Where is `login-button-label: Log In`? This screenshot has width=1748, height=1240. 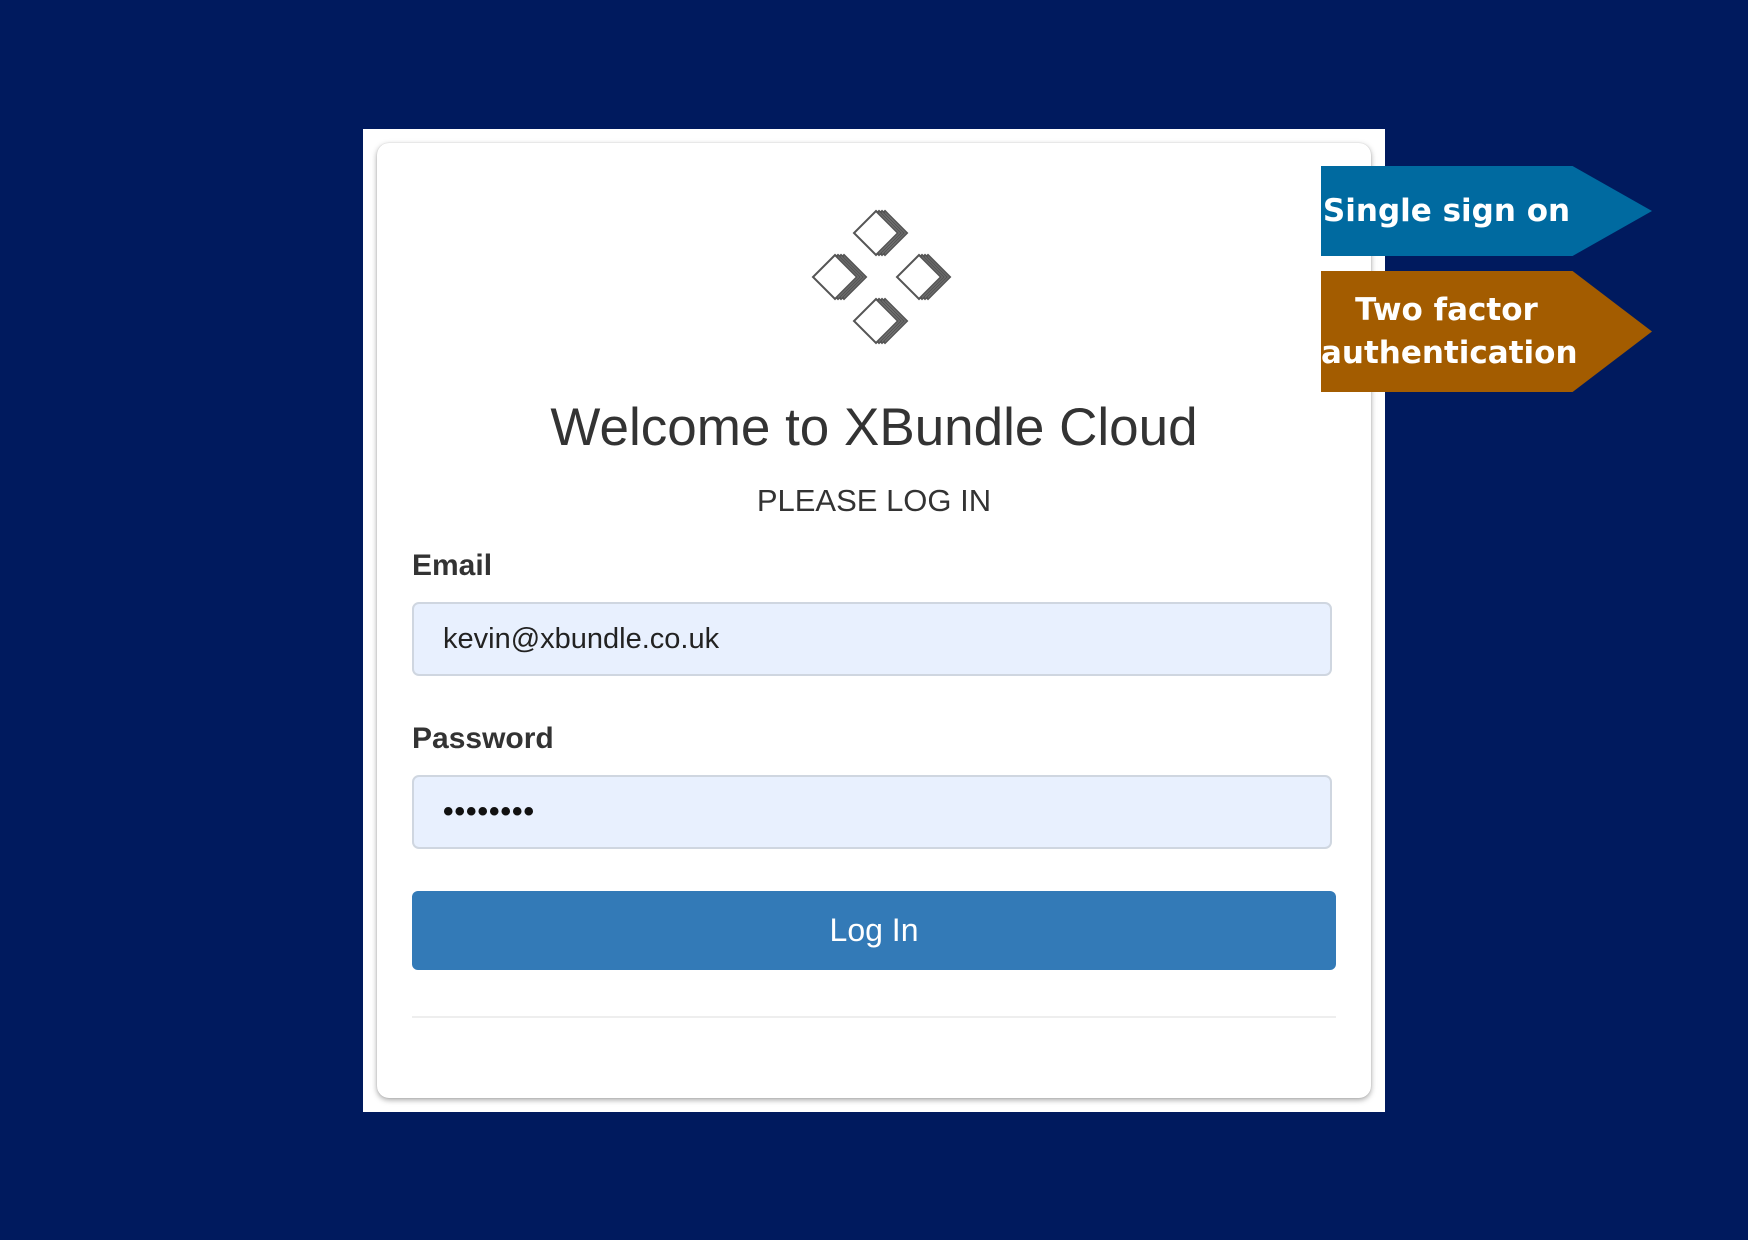
login-button-label: Log In is located at coordinates (874, 930).